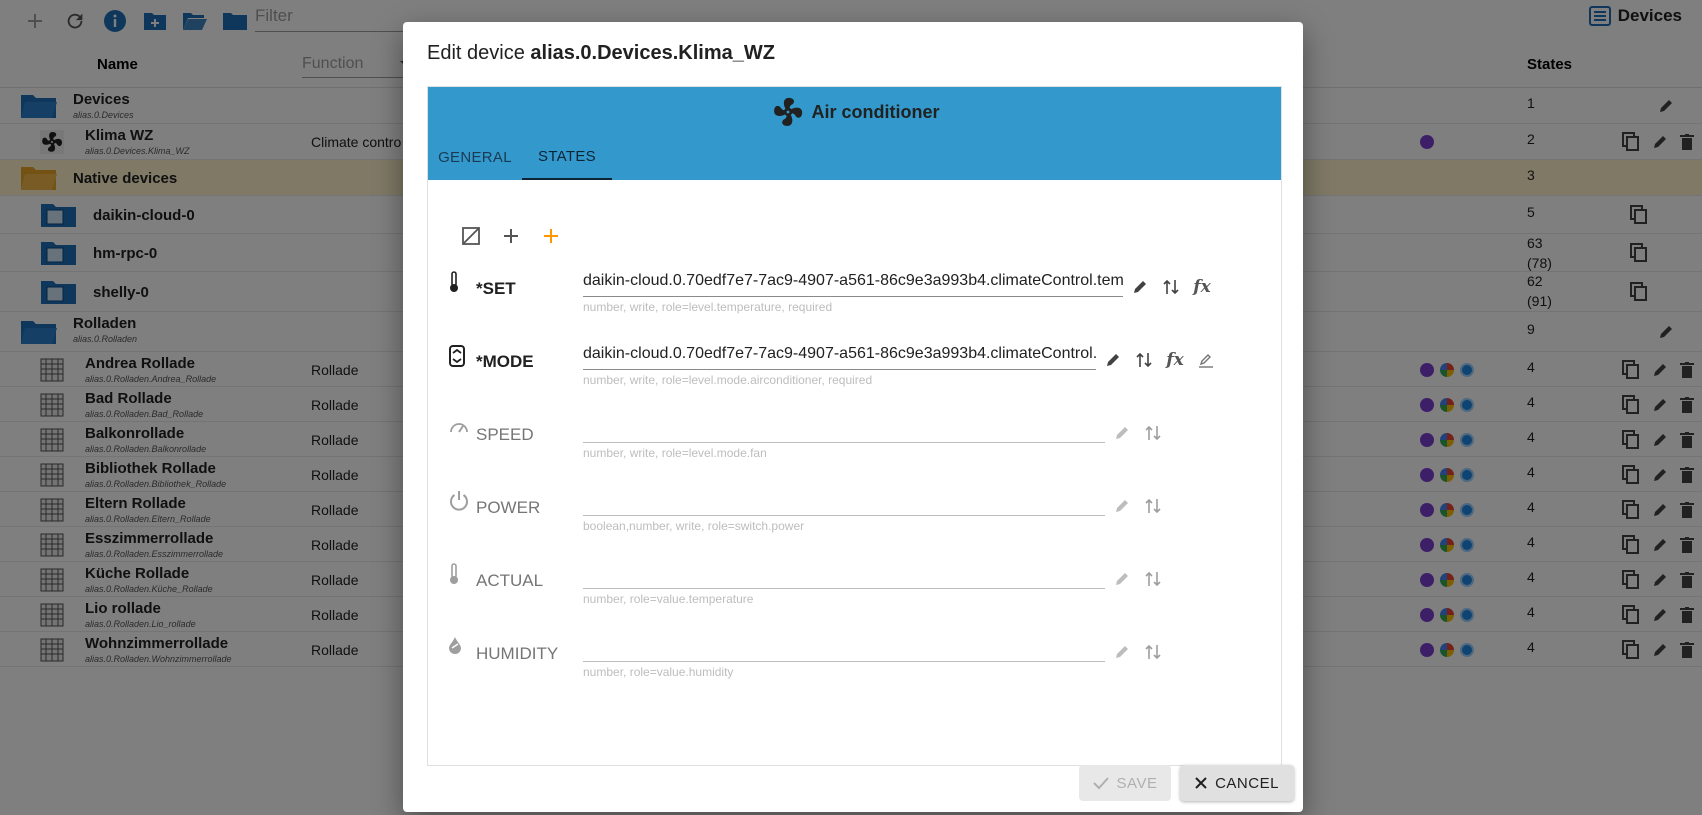 This screenshot has width=1702, height=815. Describe the element at coordinates (1247, 783) in the screenshot. I see `cancel-label: CANCEL` at that location.